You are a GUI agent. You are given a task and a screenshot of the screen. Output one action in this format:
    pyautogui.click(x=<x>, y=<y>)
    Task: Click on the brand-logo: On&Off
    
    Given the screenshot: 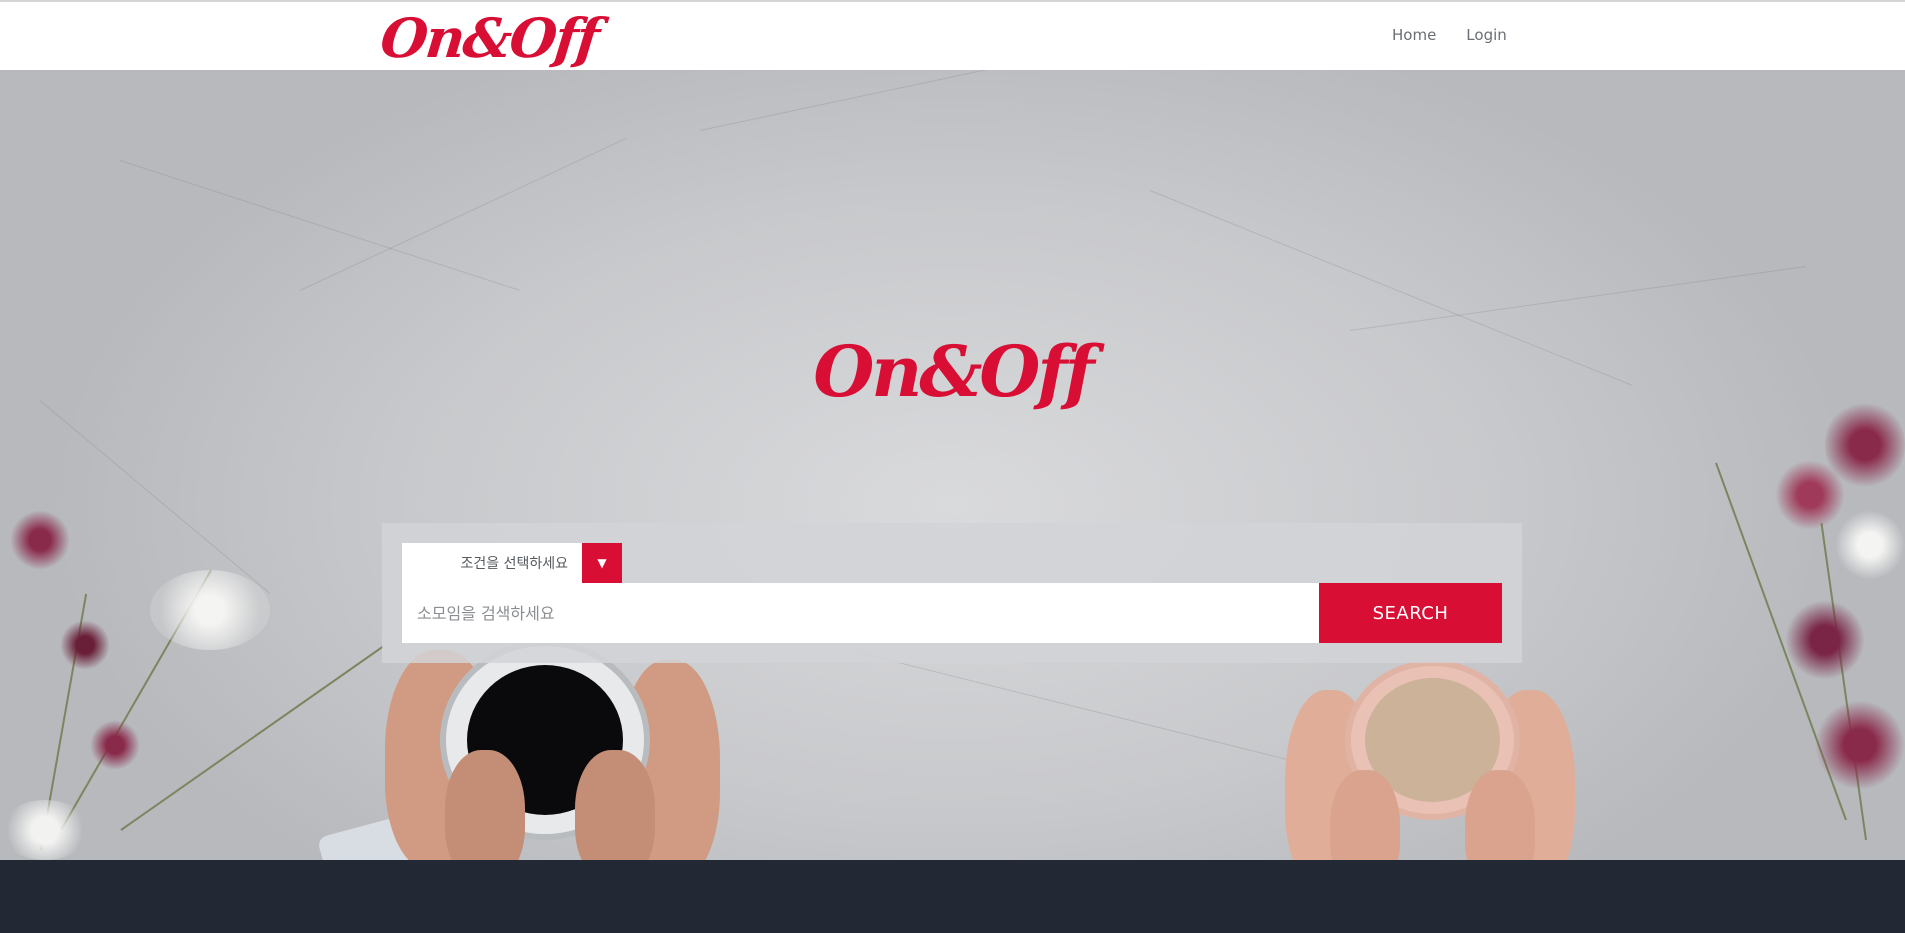 What is the action you would take?
    pyautogui.click(x=489, y=38)
    